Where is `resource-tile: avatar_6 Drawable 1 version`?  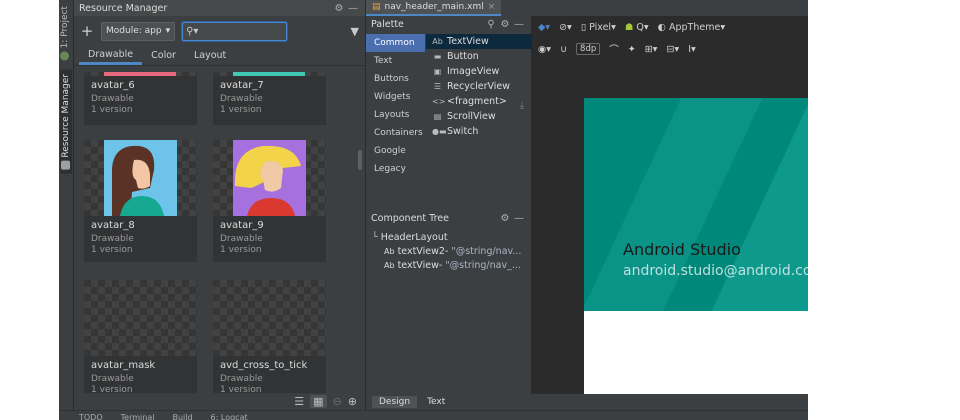
resource-tile: avatar_6 Drawable 1 version is located at coordinates (140, 98).